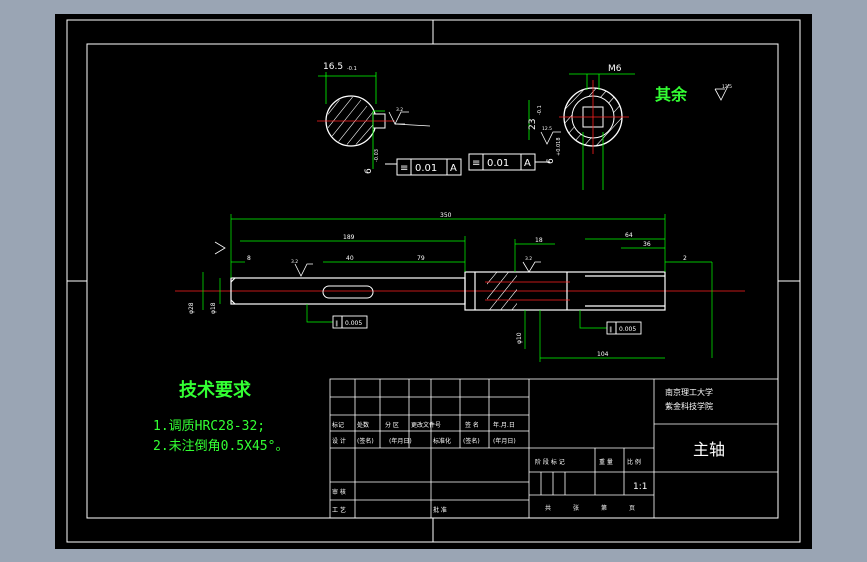 Image resolution: width=867 pixels, height=562 pixels. I want to click on tech-req-item-2: 2.未注倒角0.5X45°。, so click(220, 446).